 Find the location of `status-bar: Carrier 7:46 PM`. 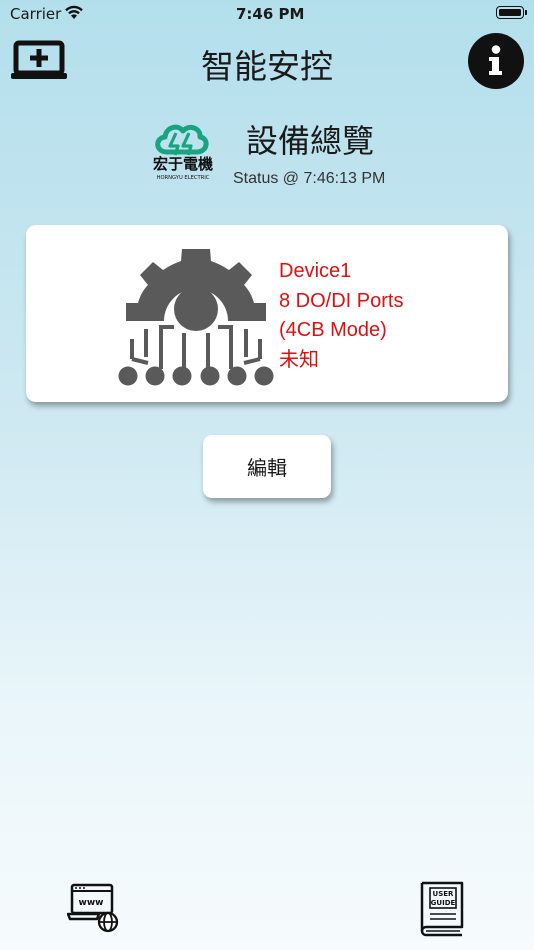

status-bar: Carrier 7:46 PM is located at coordinates (267, 14).